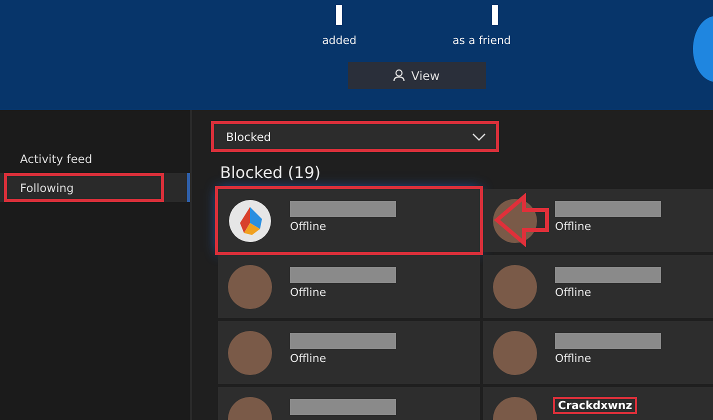 This screenshot has height=420, width=713. What do you see at coordinates (479, 136) in the screenshot?
I see `chevron-down-icon` at bounding box center [479, 136].